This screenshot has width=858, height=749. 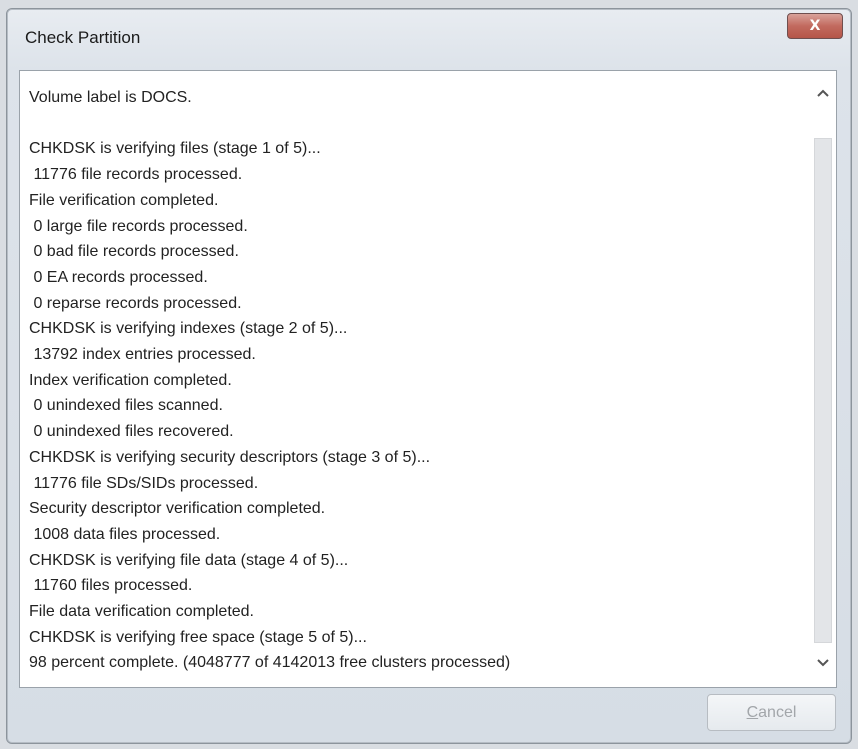 I want to click on cancel-button: Cancel, so click(x=771, y=712).